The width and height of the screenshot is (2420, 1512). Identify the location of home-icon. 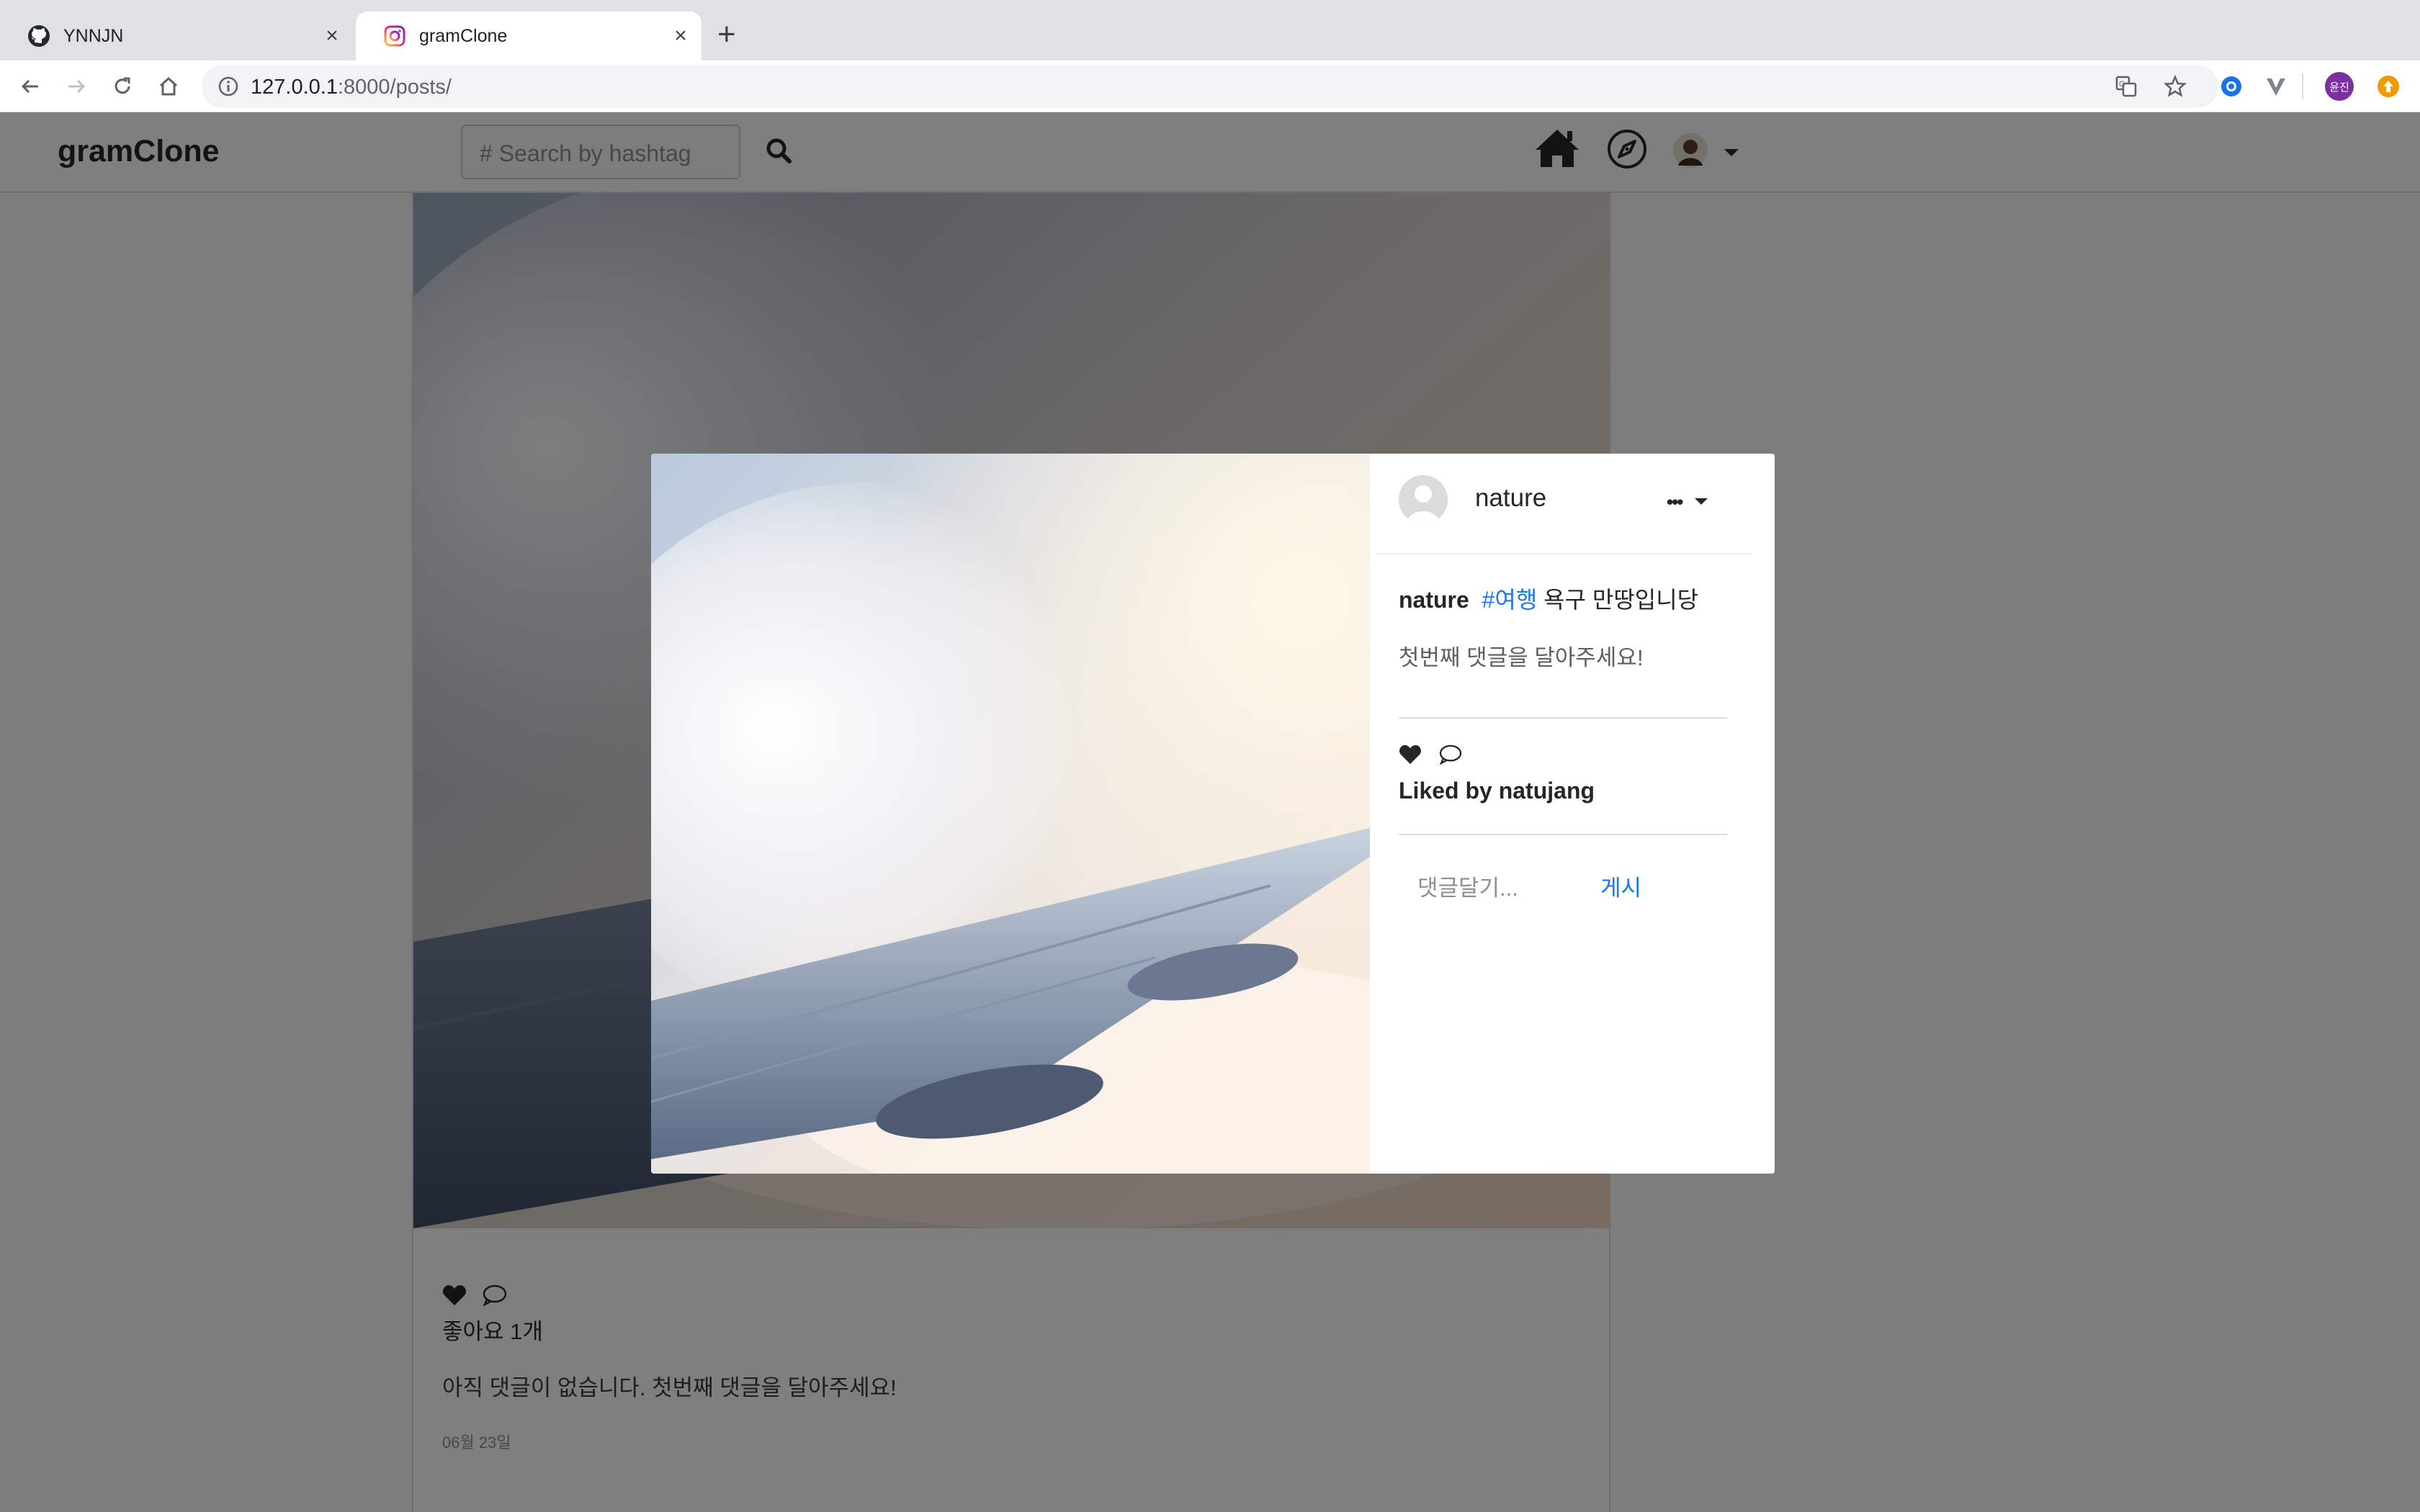
(168, 86).